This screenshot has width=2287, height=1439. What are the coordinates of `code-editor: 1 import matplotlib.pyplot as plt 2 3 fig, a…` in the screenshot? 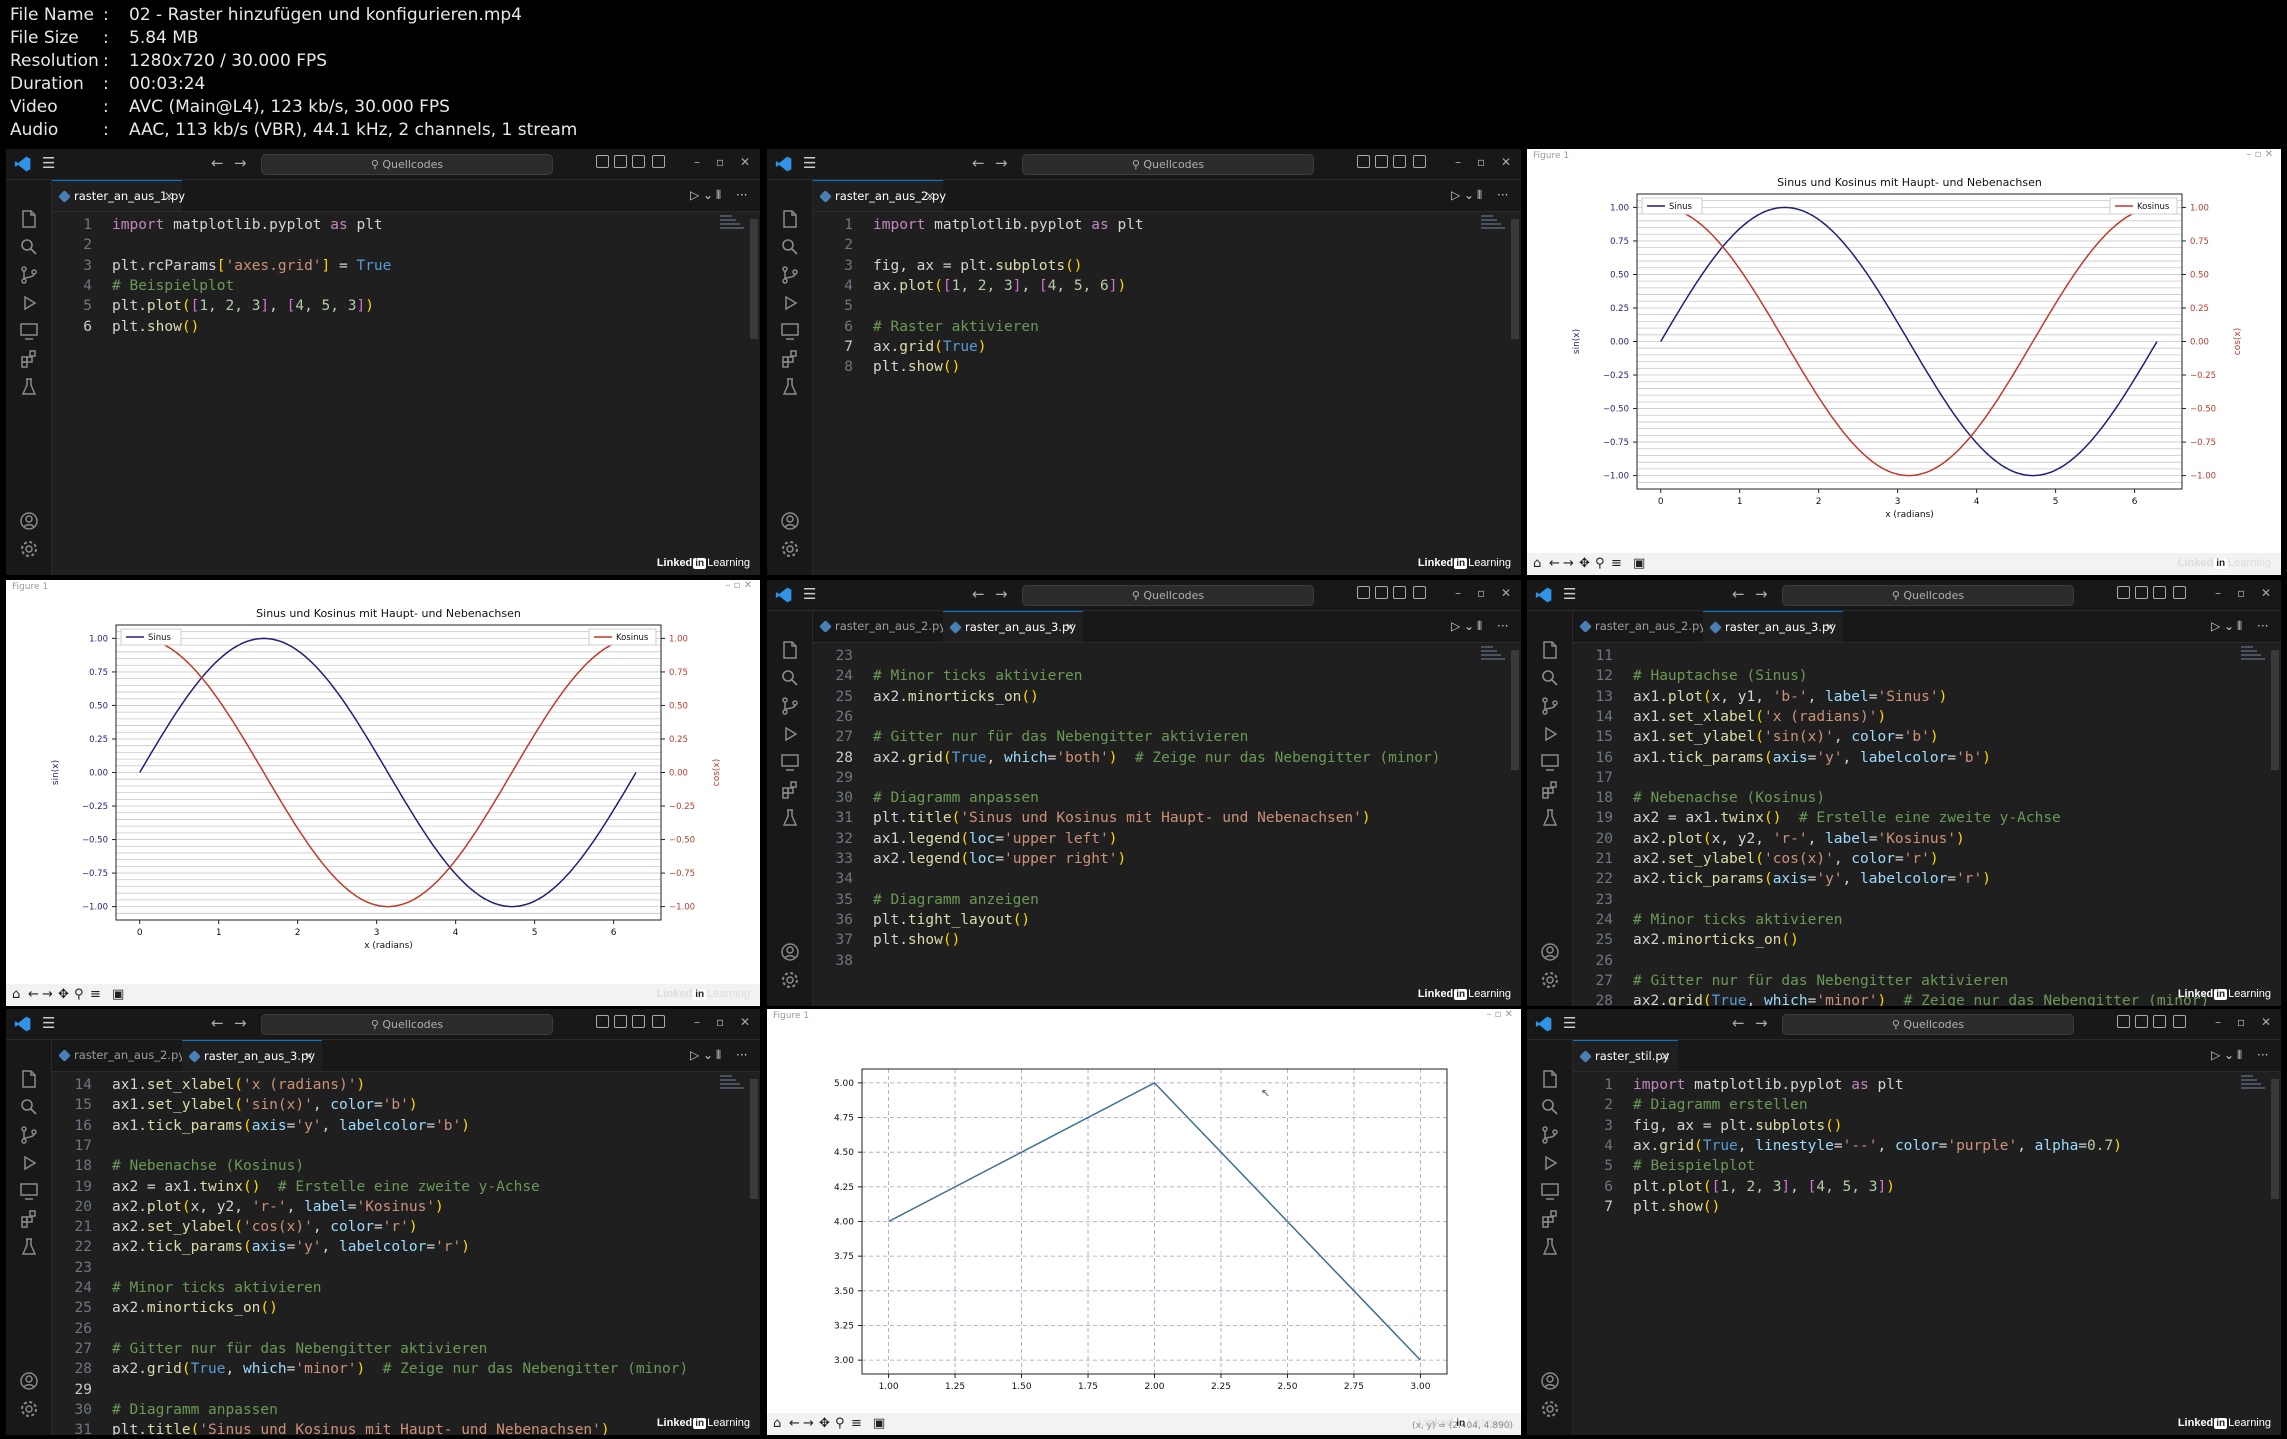 It's located at (1161, 393).